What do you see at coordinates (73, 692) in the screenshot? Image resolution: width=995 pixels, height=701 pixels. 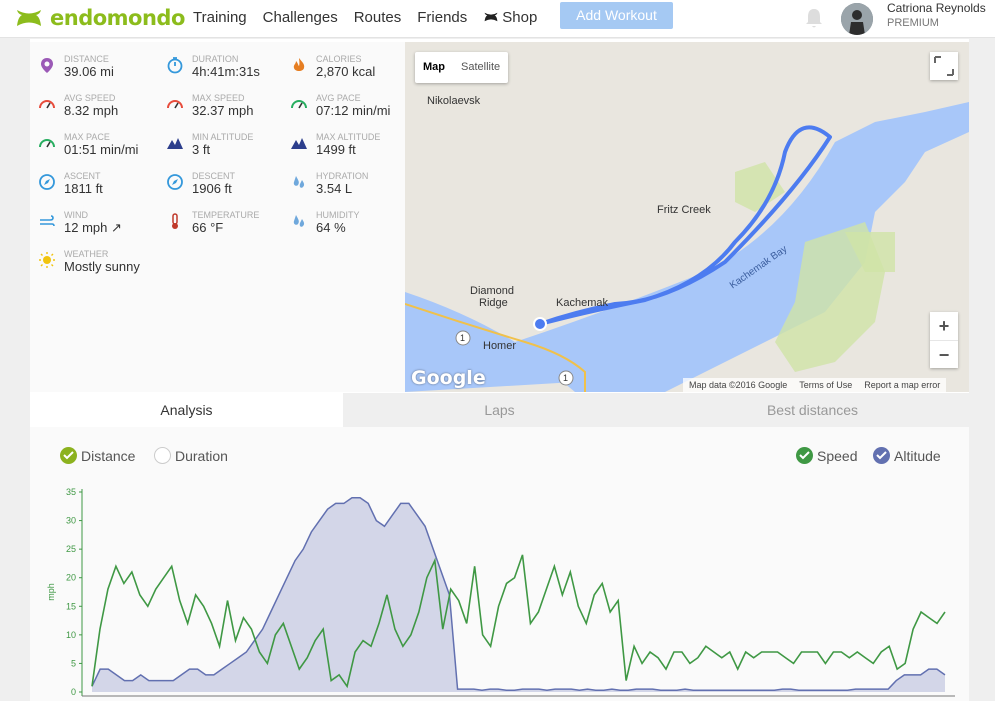 I see `y-tick-label: 0` at bounding box center [73, 692].